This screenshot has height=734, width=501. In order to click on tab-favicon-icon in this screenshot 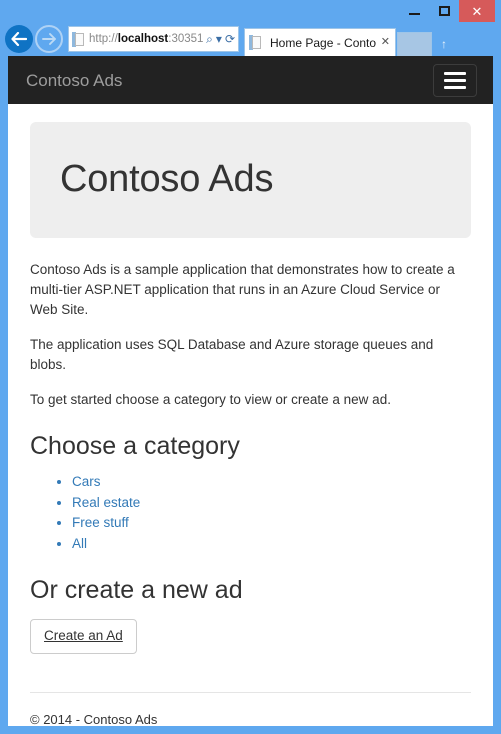, I will do `click(255, 42)`.